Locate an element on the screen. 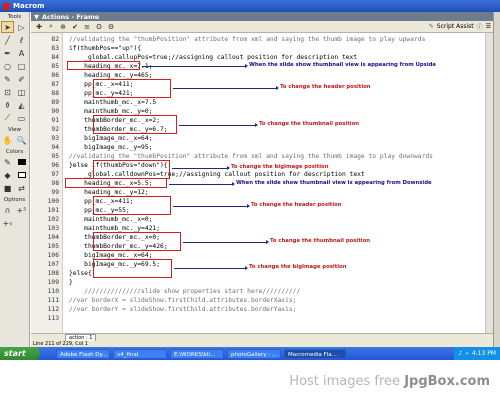  line-number: 104 is located at coordinates (53, 237).